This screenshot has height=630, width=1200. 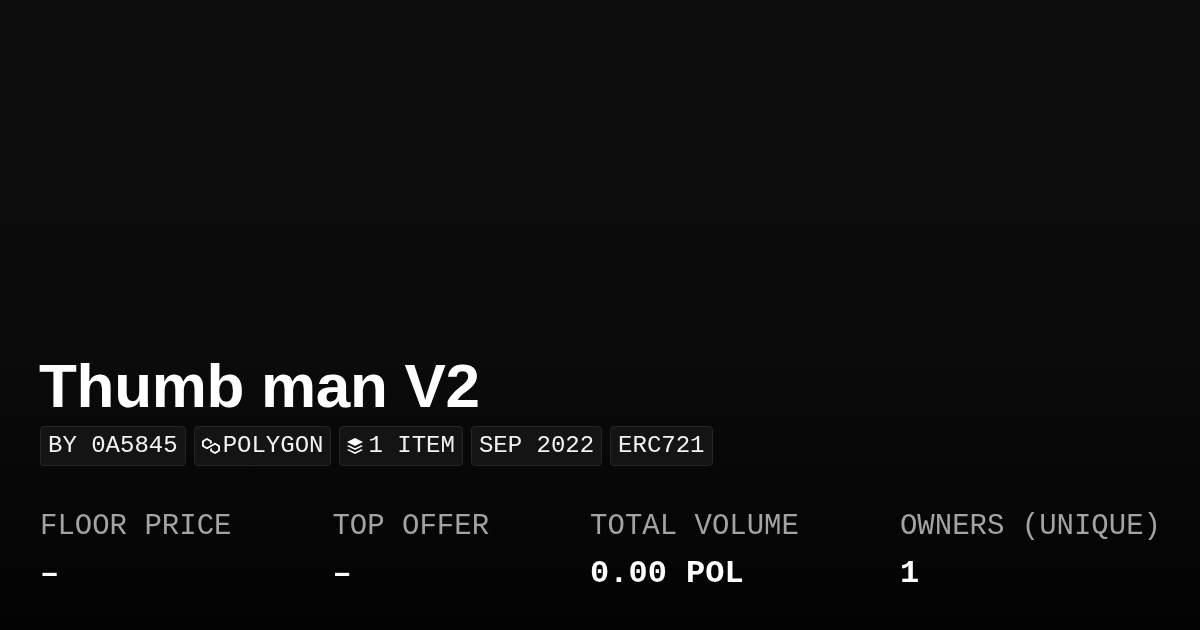 I want to click on tag-label: 1 ITEM, so click(x=411, y=446).